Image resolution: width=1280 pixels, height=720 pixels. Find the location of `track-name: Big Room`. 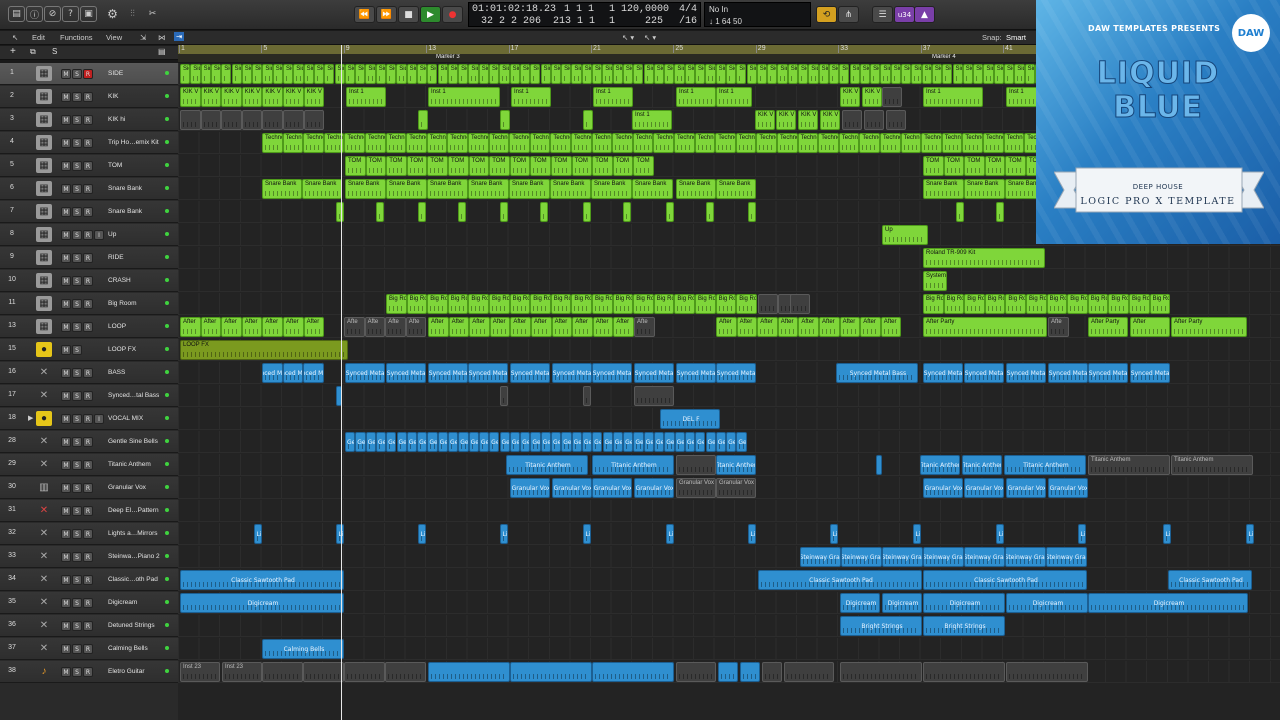

track-name: Big Room is located at coordinates (136, 303).